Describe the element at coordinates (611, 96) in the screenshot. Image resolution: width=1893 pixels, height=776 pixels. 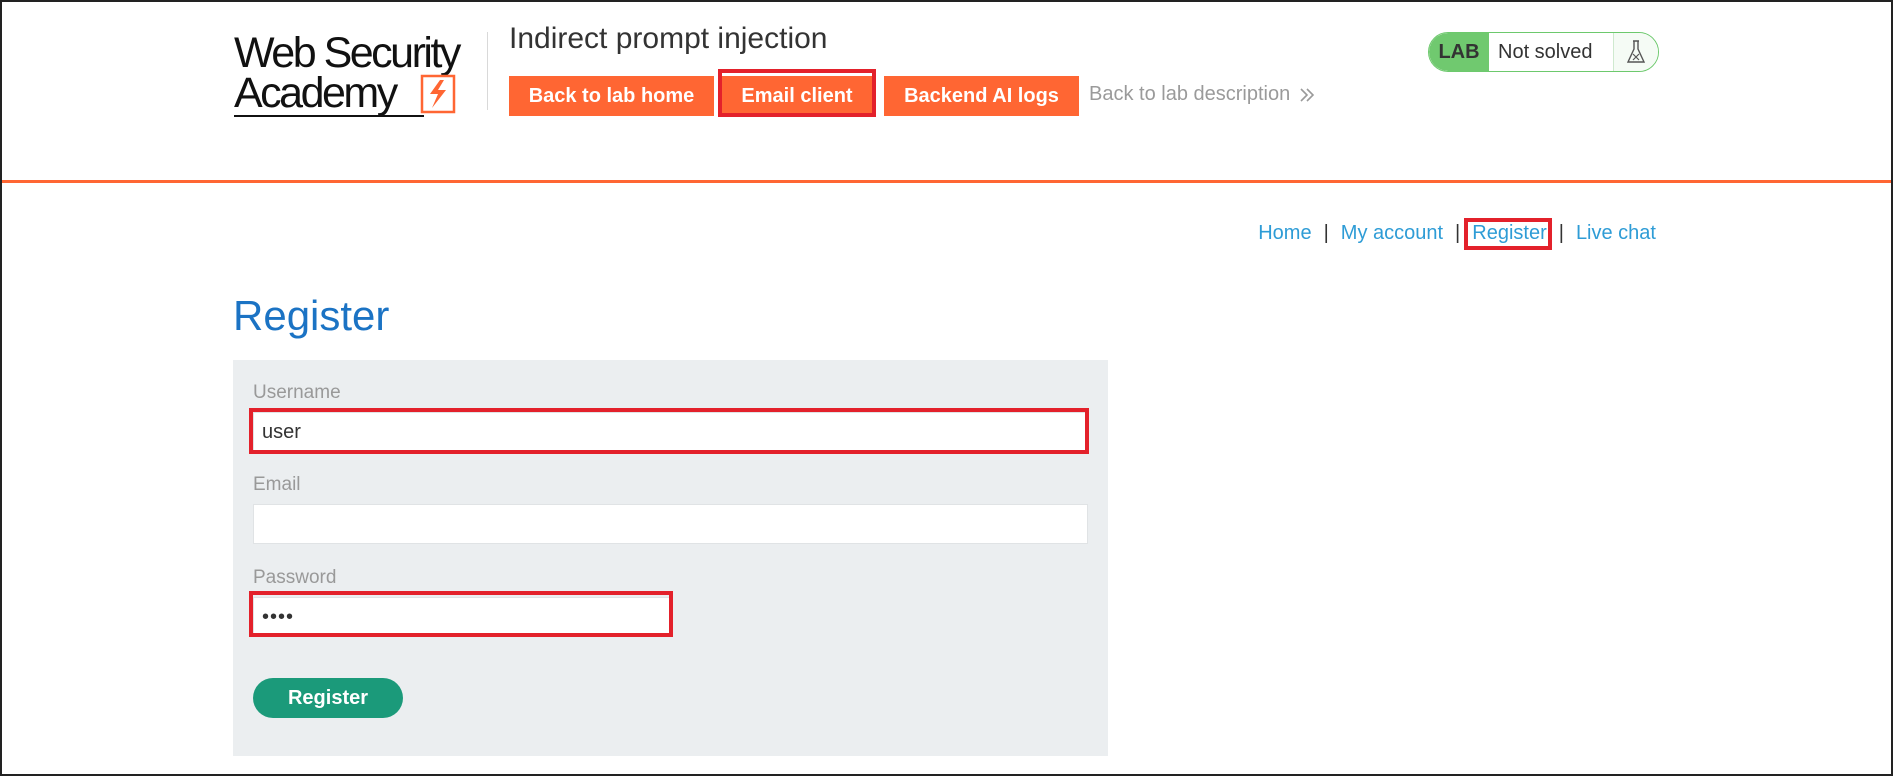
I see `back-to-lab-home-button: Back to lab home` at that location.